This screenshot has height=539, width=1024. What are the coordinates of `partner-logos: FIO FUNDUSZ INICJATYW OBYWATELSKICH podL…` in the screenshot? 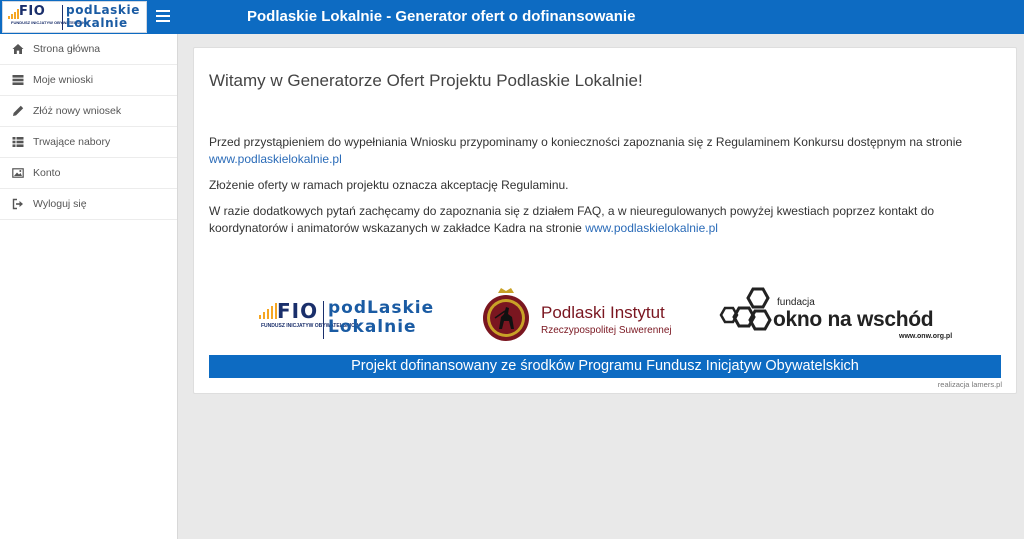 It's located at (605, 315).